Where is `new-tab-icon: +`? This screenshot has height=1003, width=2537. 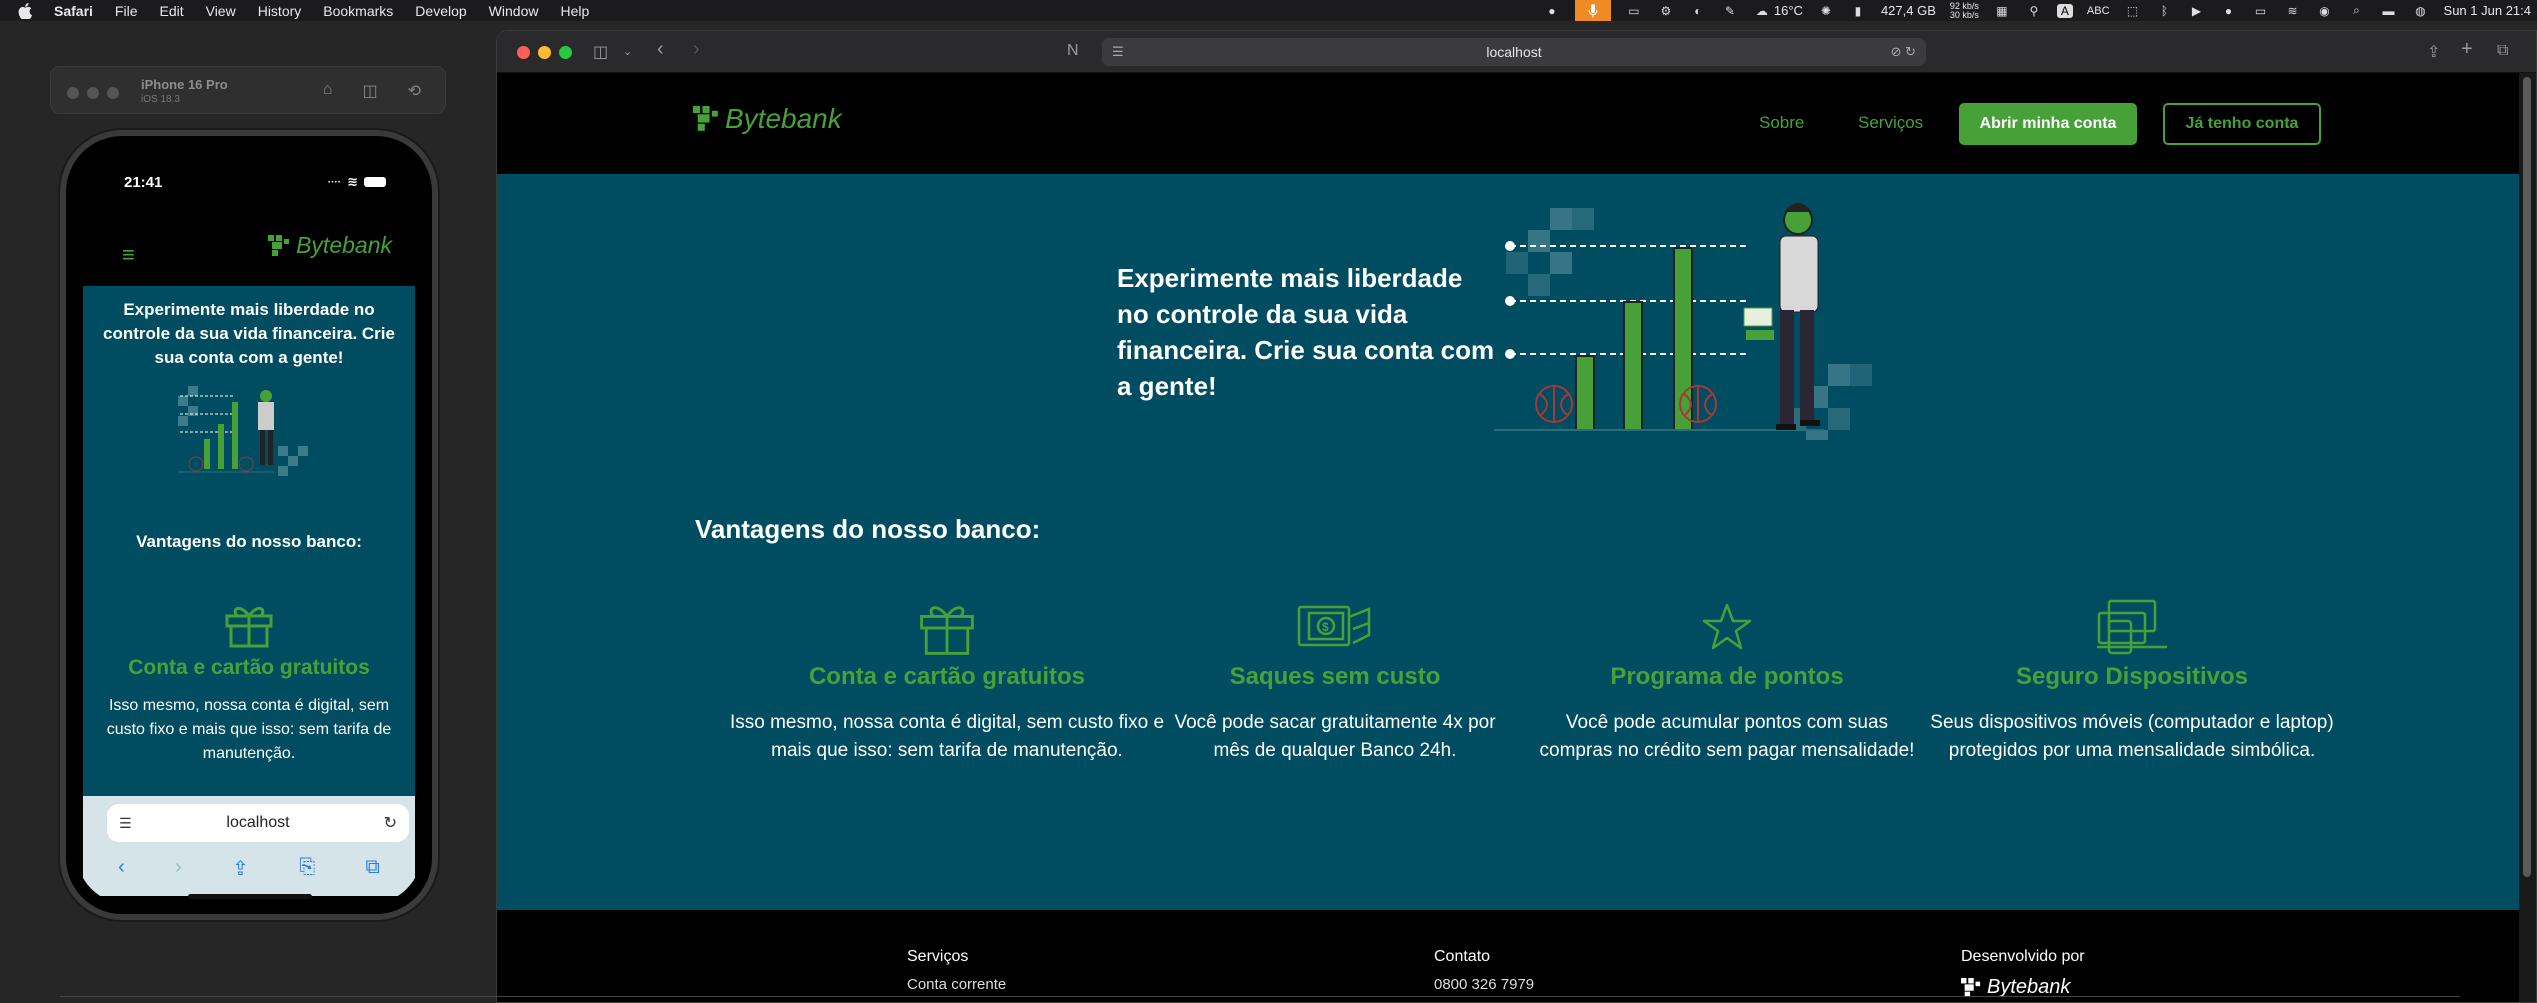
new-tab-icon: + is located at coordinates (2467, 49).